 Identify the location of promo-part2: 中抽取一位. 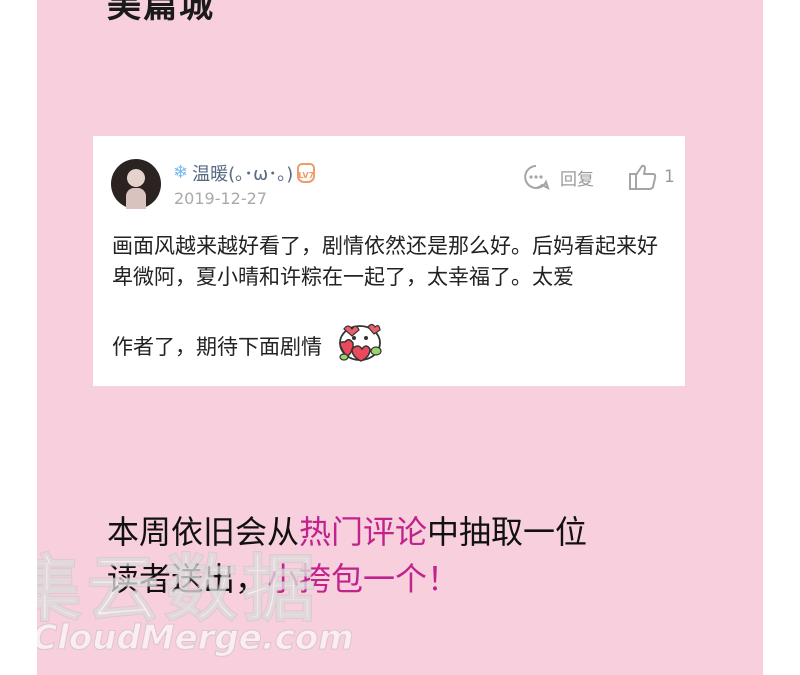
(507, 532).